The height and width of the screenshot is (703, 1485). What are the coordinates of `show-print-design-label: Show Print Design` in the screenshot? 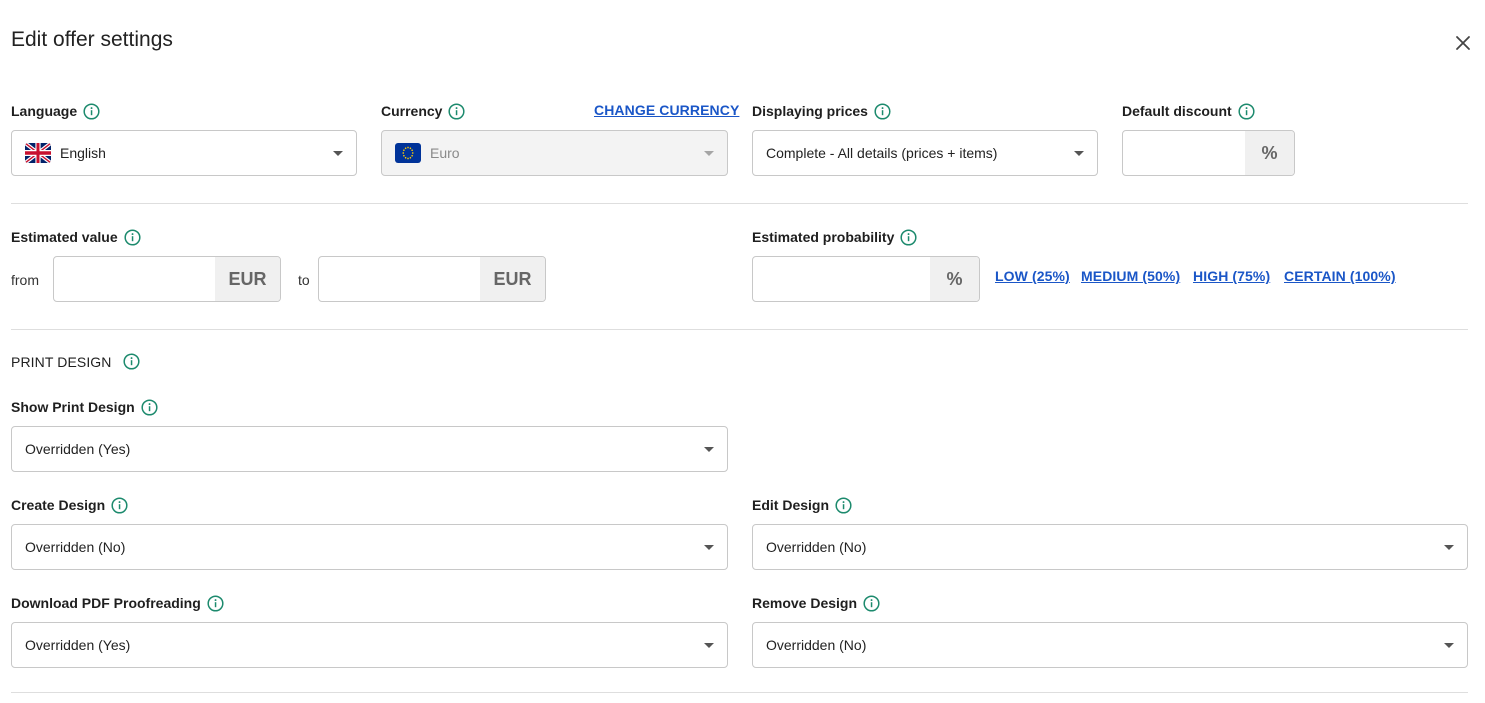 It's located at (84, 407).